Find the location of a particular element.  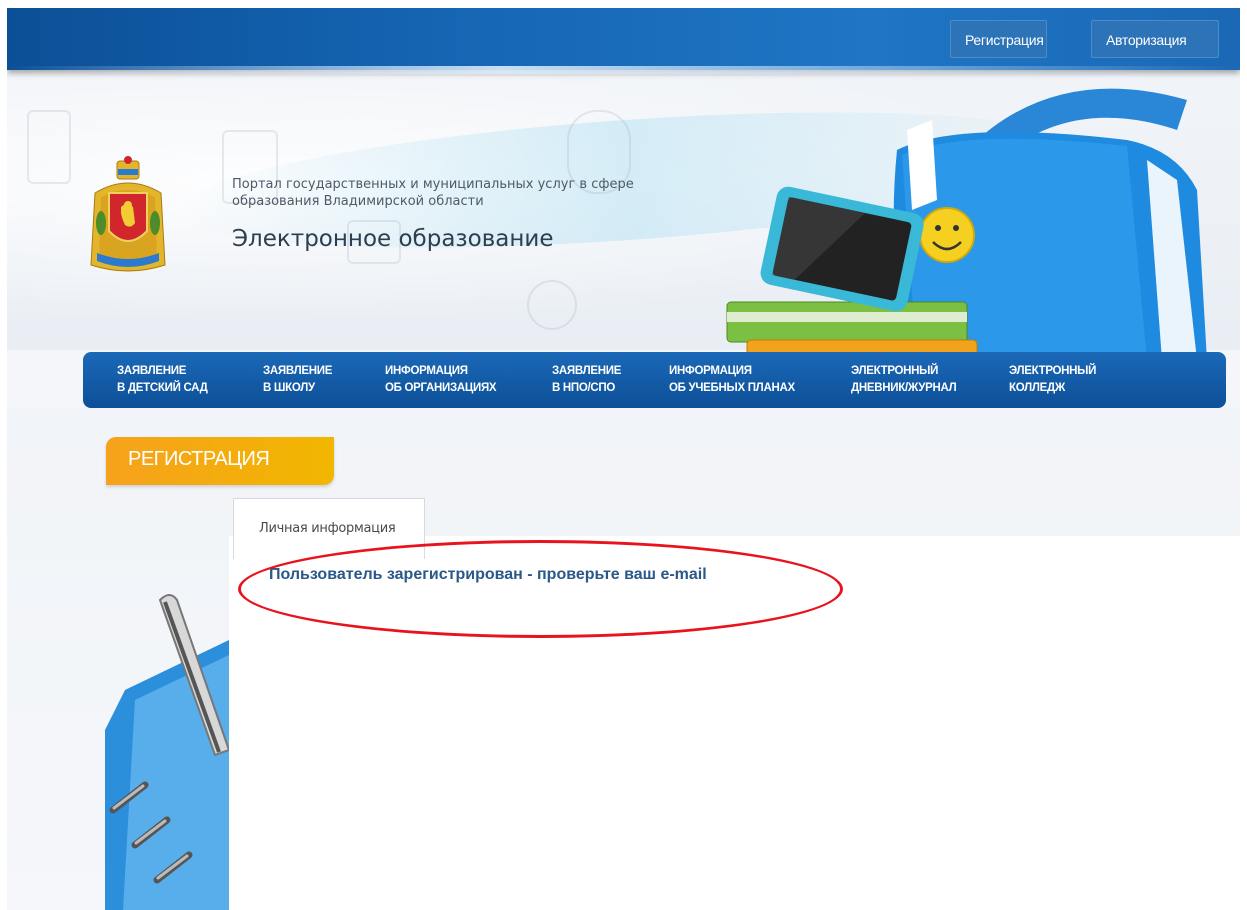

nav-item-label: в школу is located at coordinates (289, 388).